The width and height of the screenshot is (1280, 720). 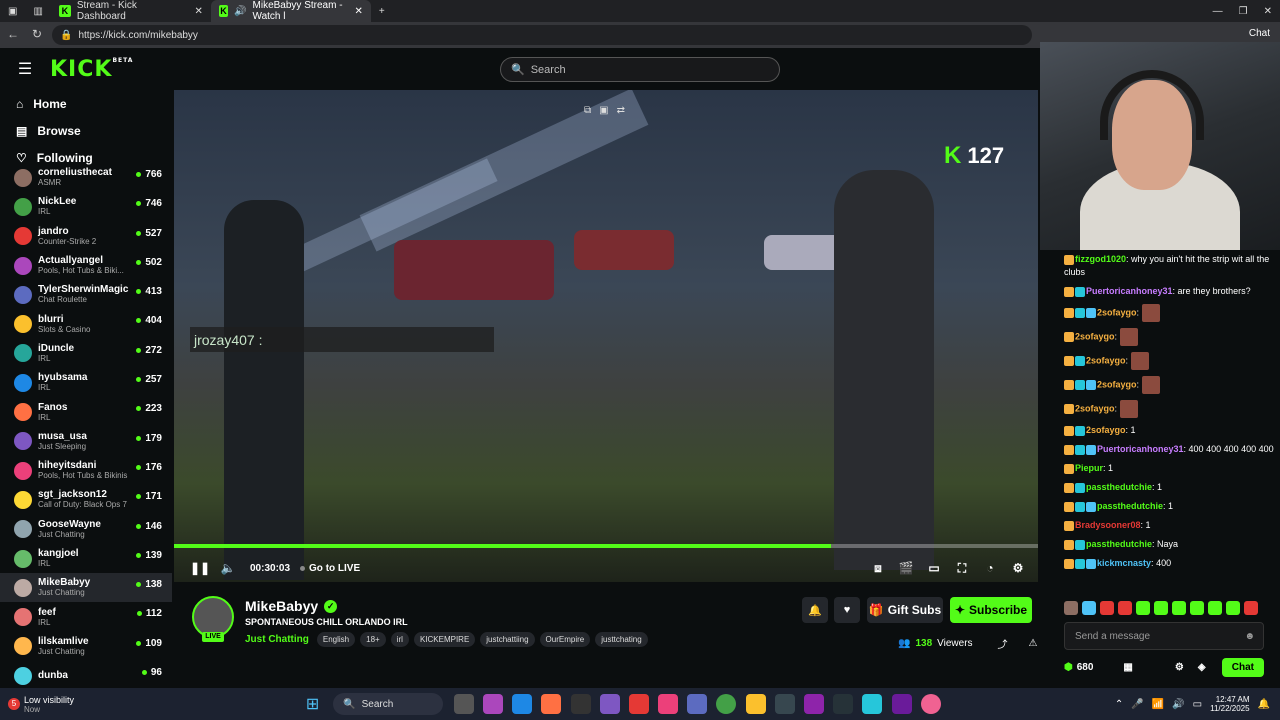 What do you see at coordinates (1242, 667) in the screenshot?
I see `send-chat-button: Chat` at bounding box center [1242, 667].